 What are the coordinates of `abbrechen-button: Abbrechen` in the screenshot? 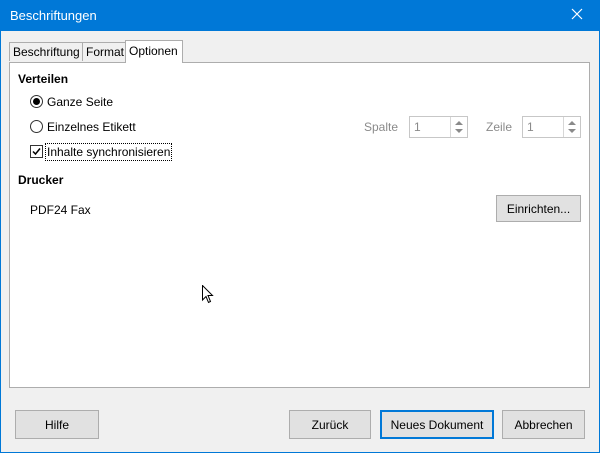 It's located at (543, 424).